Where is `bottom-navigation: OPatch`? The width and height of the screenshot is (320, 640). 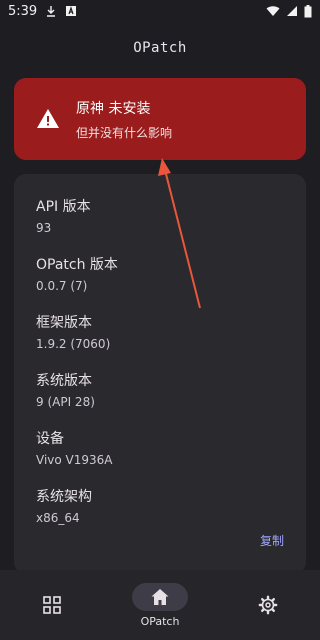
bottom-navigation: OPatch is located at coordinates (160, 605).